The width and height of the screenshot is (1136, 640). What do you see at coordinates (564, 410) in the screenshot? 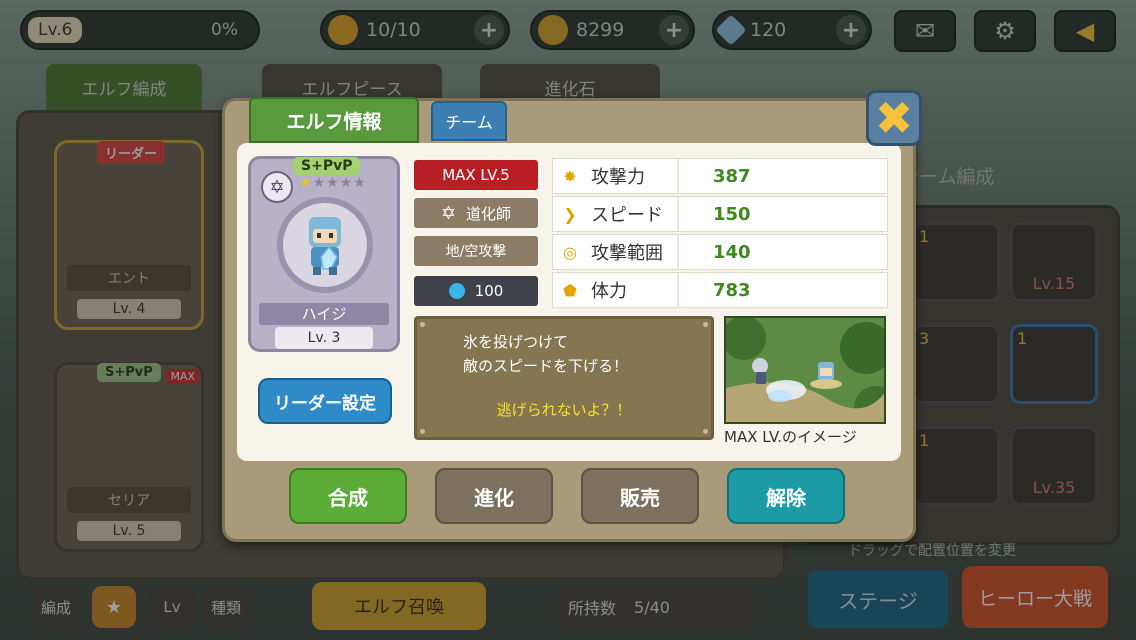
I see `character-quote: 逃げられないよ？！` at bounding box center [564, 410].